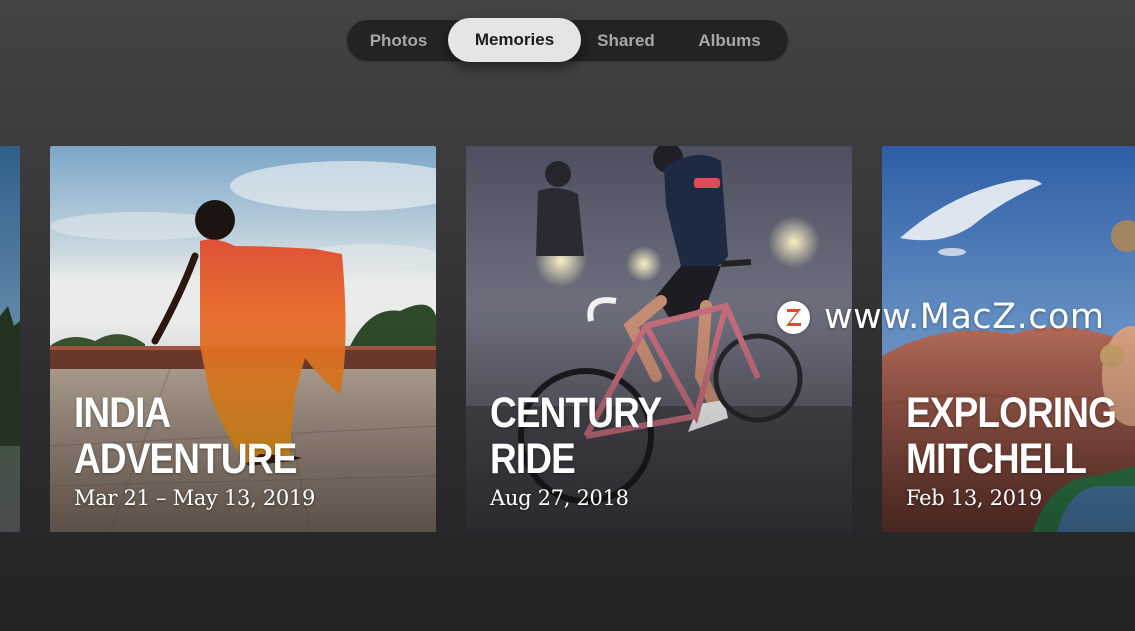 This screenshot has height=631, width=1135. I want to click on tab-memories: Memories, so click(514, 40).